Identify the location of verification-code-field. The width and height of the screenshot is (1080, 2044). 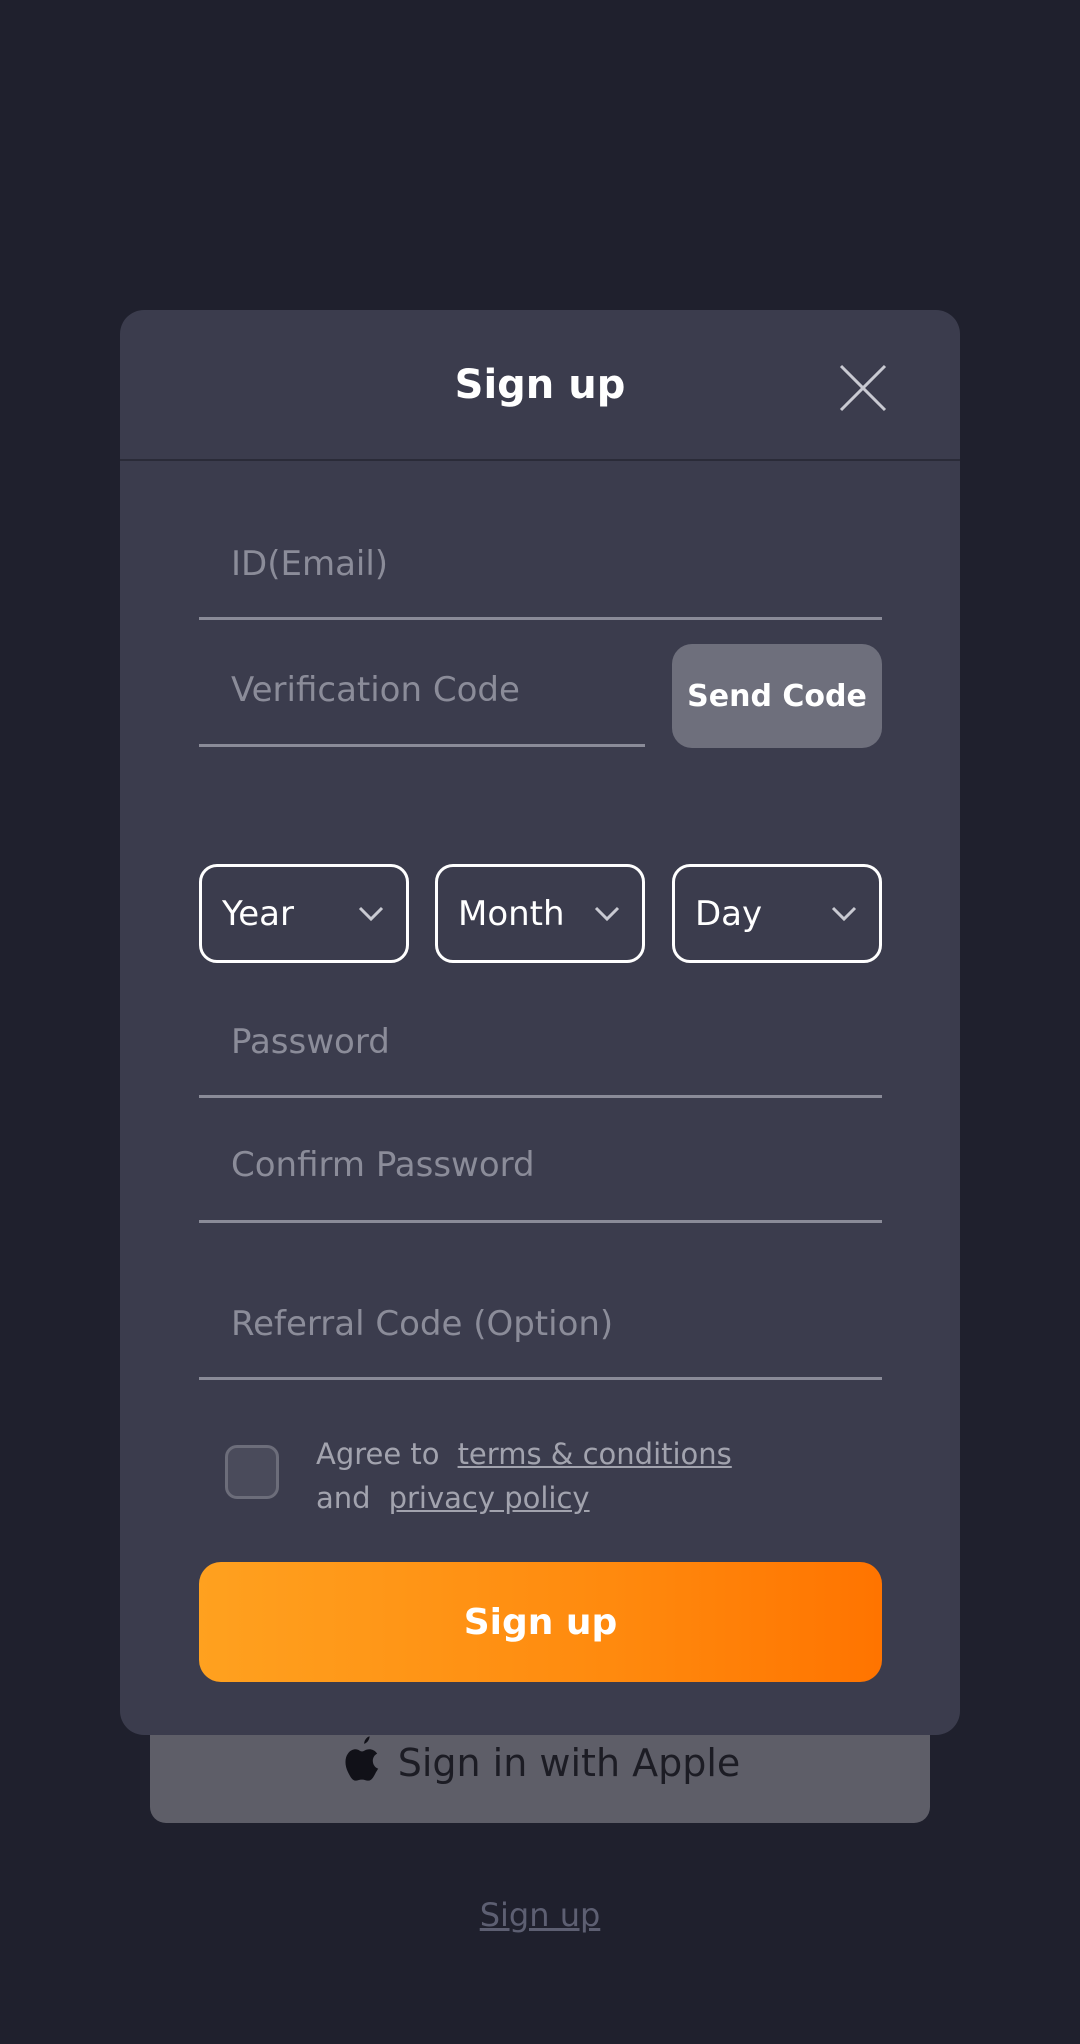
(422, 691).